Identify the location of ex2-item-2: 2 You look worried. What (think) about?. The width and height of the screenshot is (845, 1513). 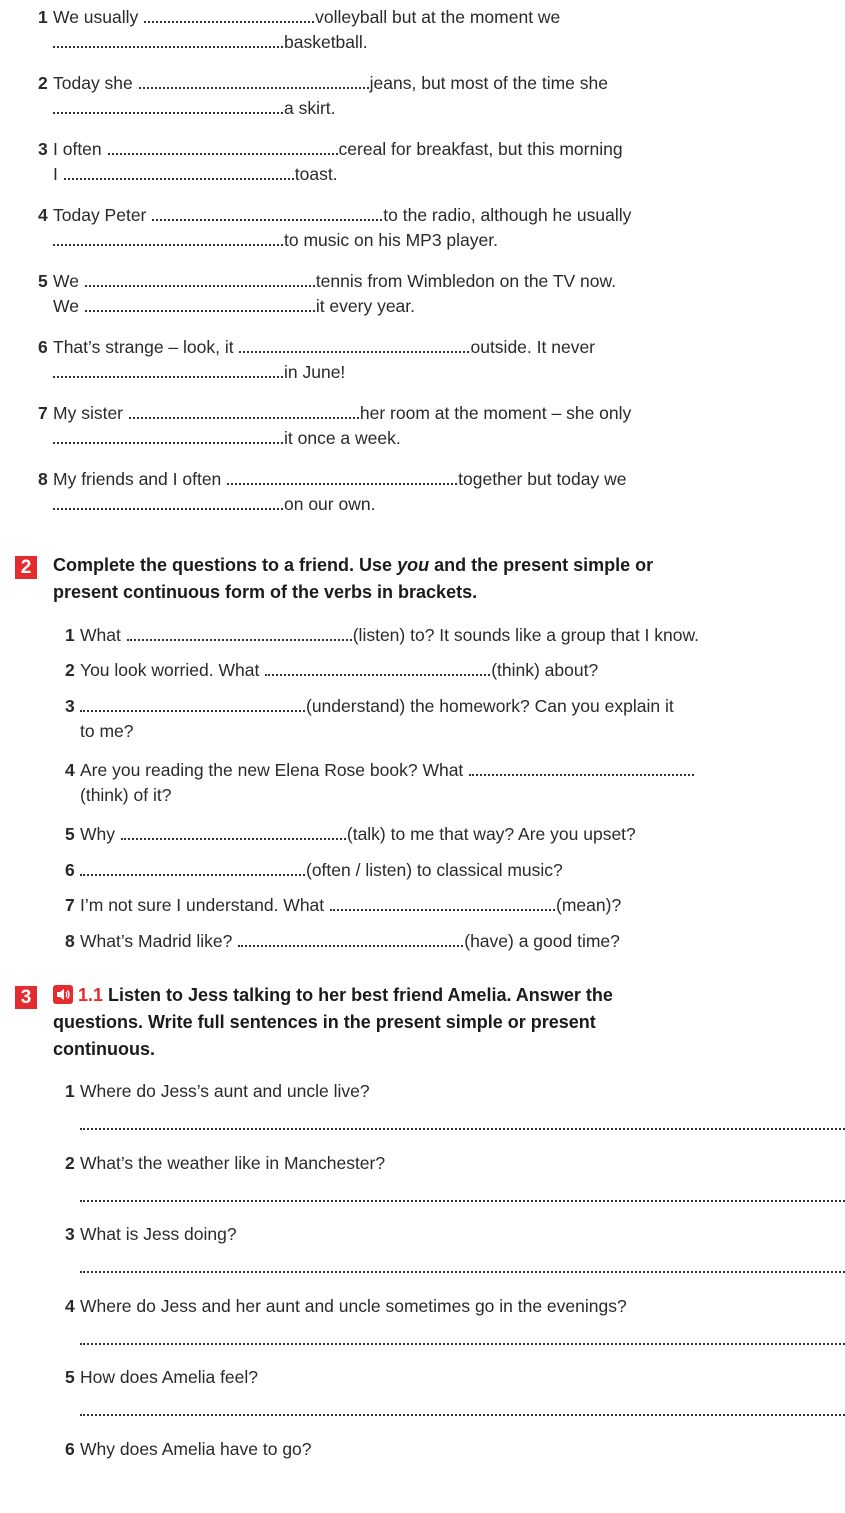
(332, 670).